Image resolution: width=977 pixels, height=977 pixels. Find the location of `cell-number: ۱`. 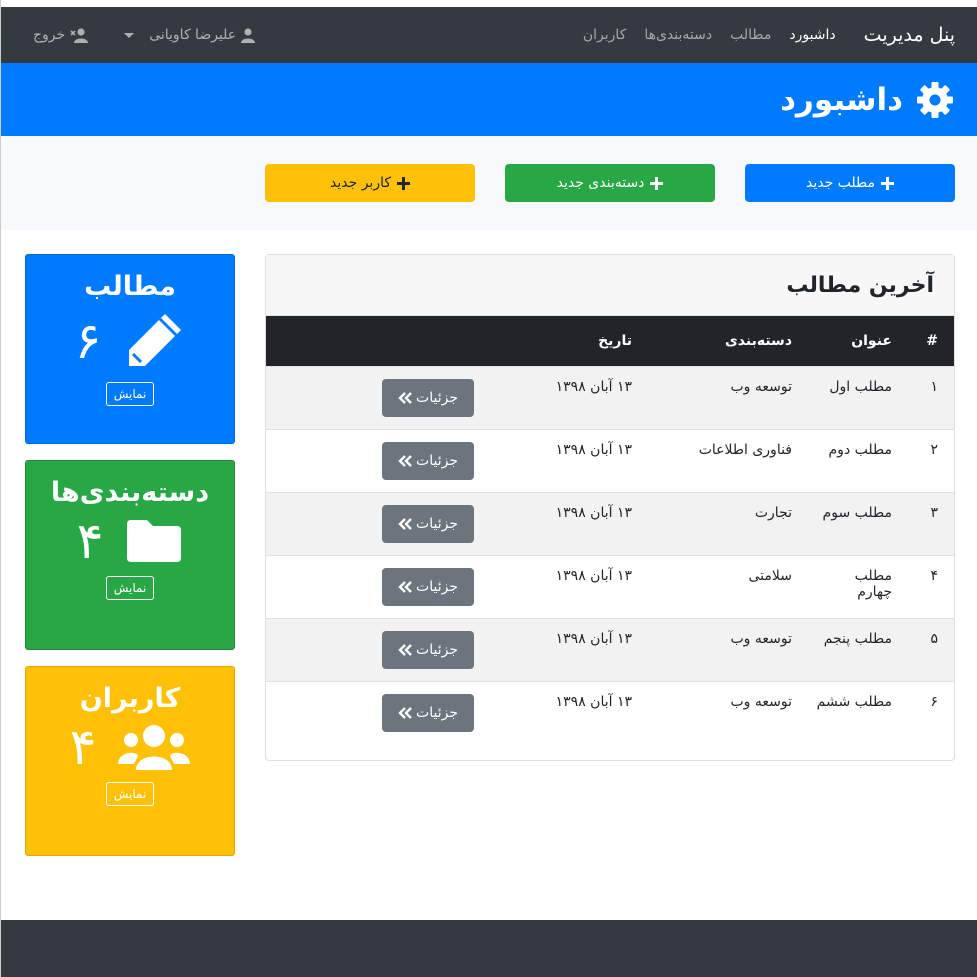

cell-number: ۱ is located at coordinates (934, 386).